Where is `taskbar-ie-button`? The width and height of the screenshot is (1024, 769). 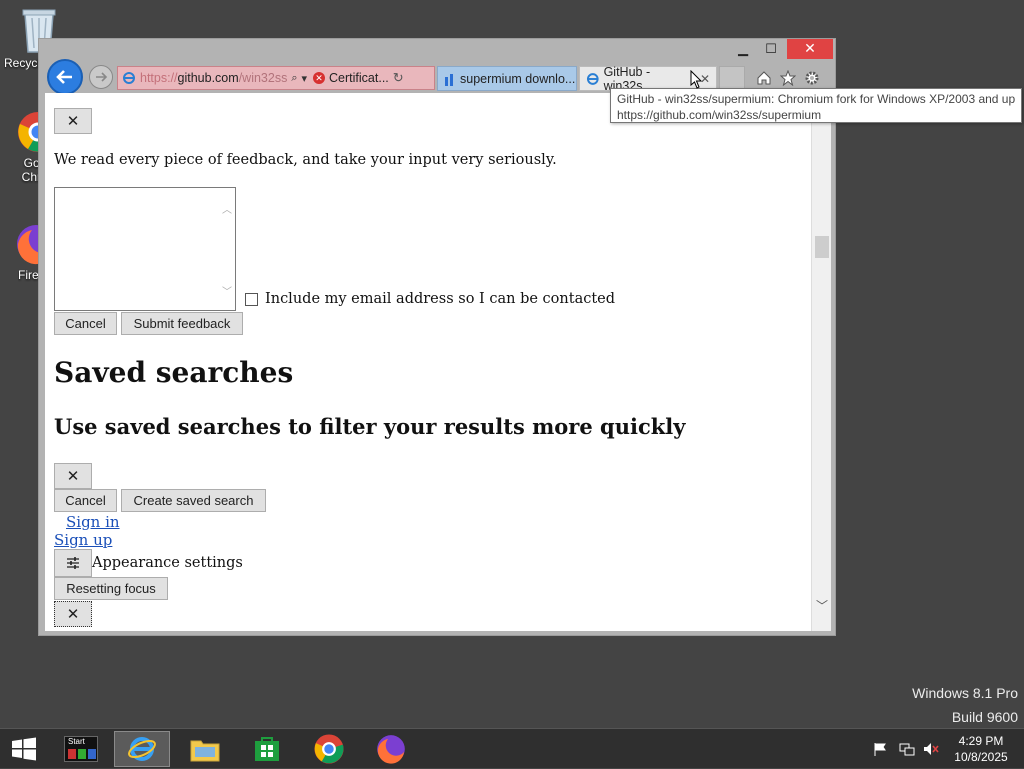
taskbar-ie-button is located at coordinates (142, 749).